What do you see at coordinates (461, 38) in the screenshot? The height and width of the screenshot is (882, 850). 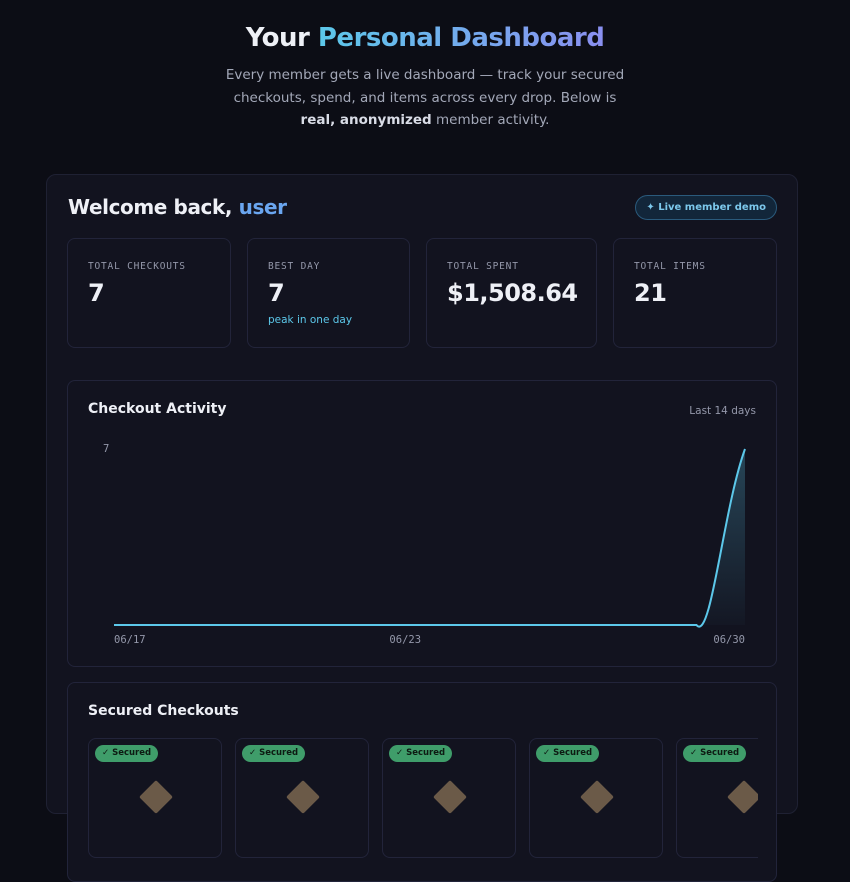 I see `title-accent: Personal Dashboard` at bounding box center [461, 38].